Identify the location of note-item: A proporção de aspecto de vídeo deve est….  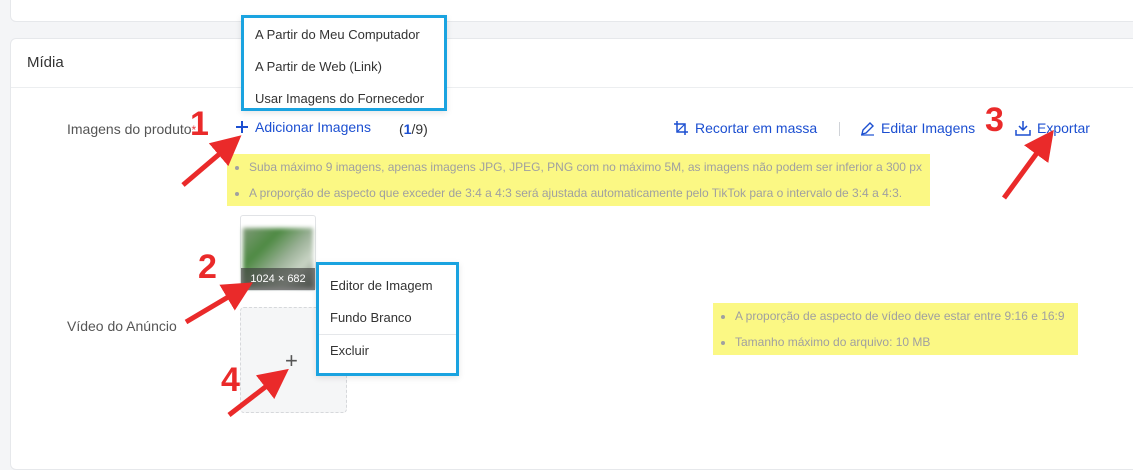
(906, 316).